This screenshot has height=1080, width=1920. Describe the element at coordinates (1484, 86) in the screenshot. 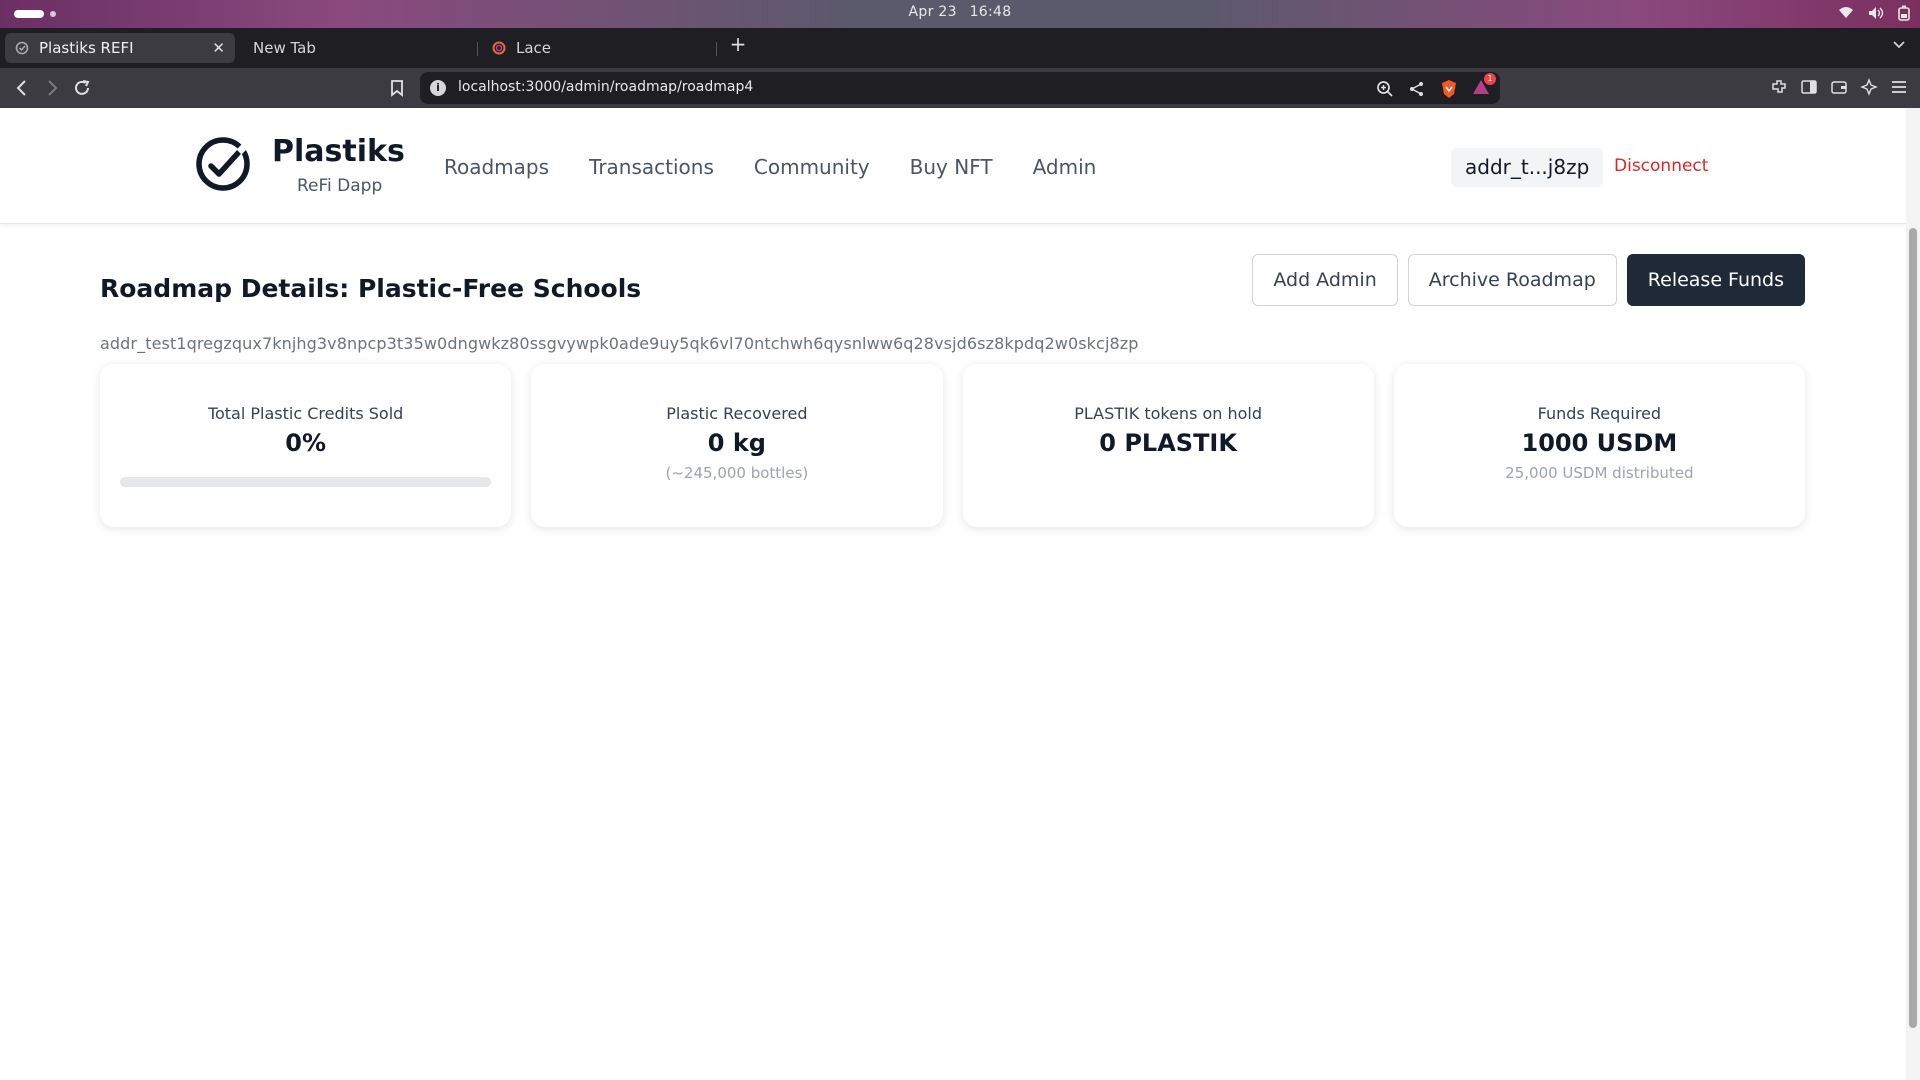

I see `brave-rewards: 1` at that location.